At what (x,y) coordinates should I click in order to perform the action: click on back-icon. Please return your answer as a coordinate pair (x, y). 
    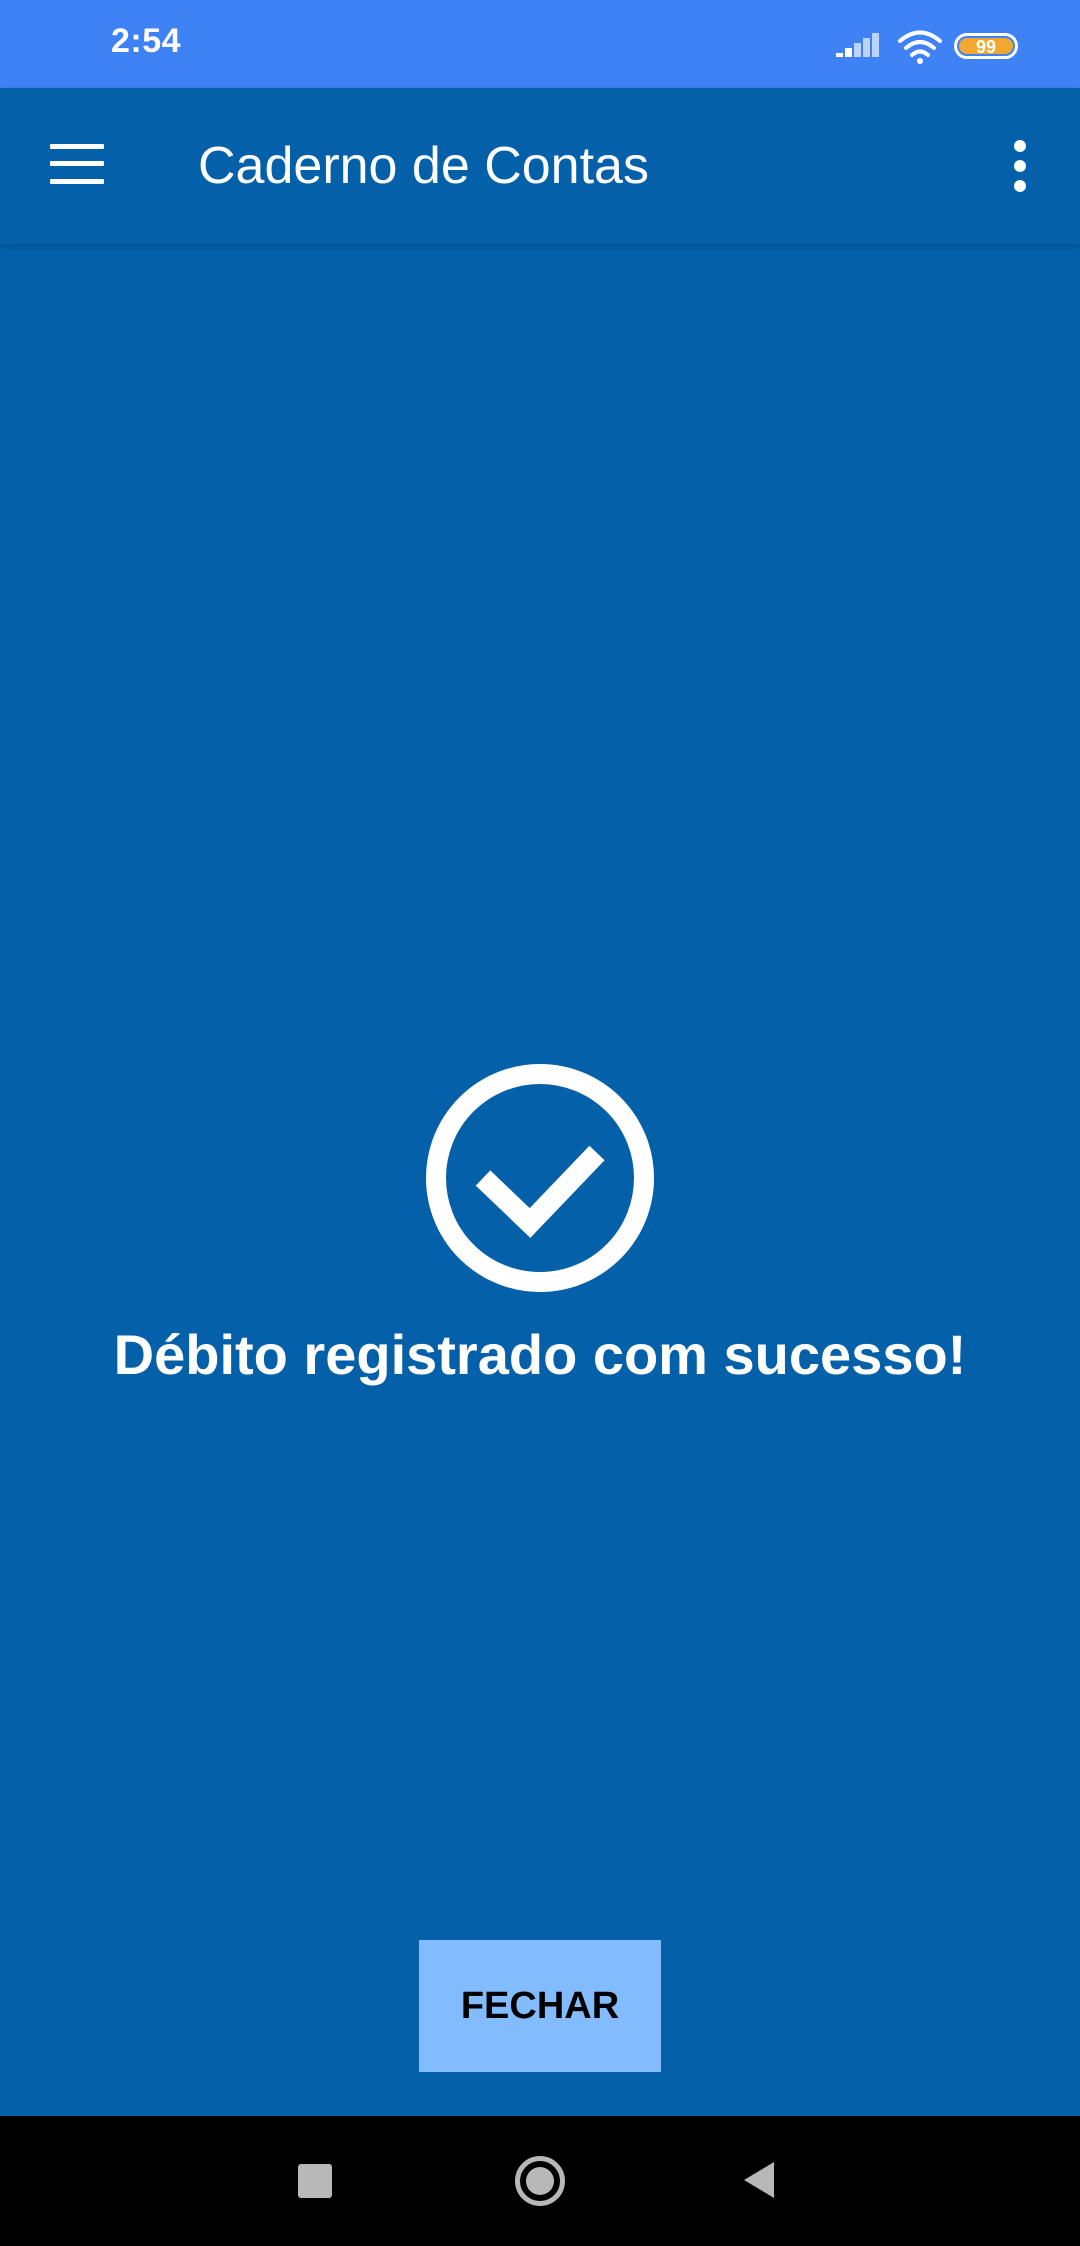
    Looking at the image, I should click on (759, 2180).